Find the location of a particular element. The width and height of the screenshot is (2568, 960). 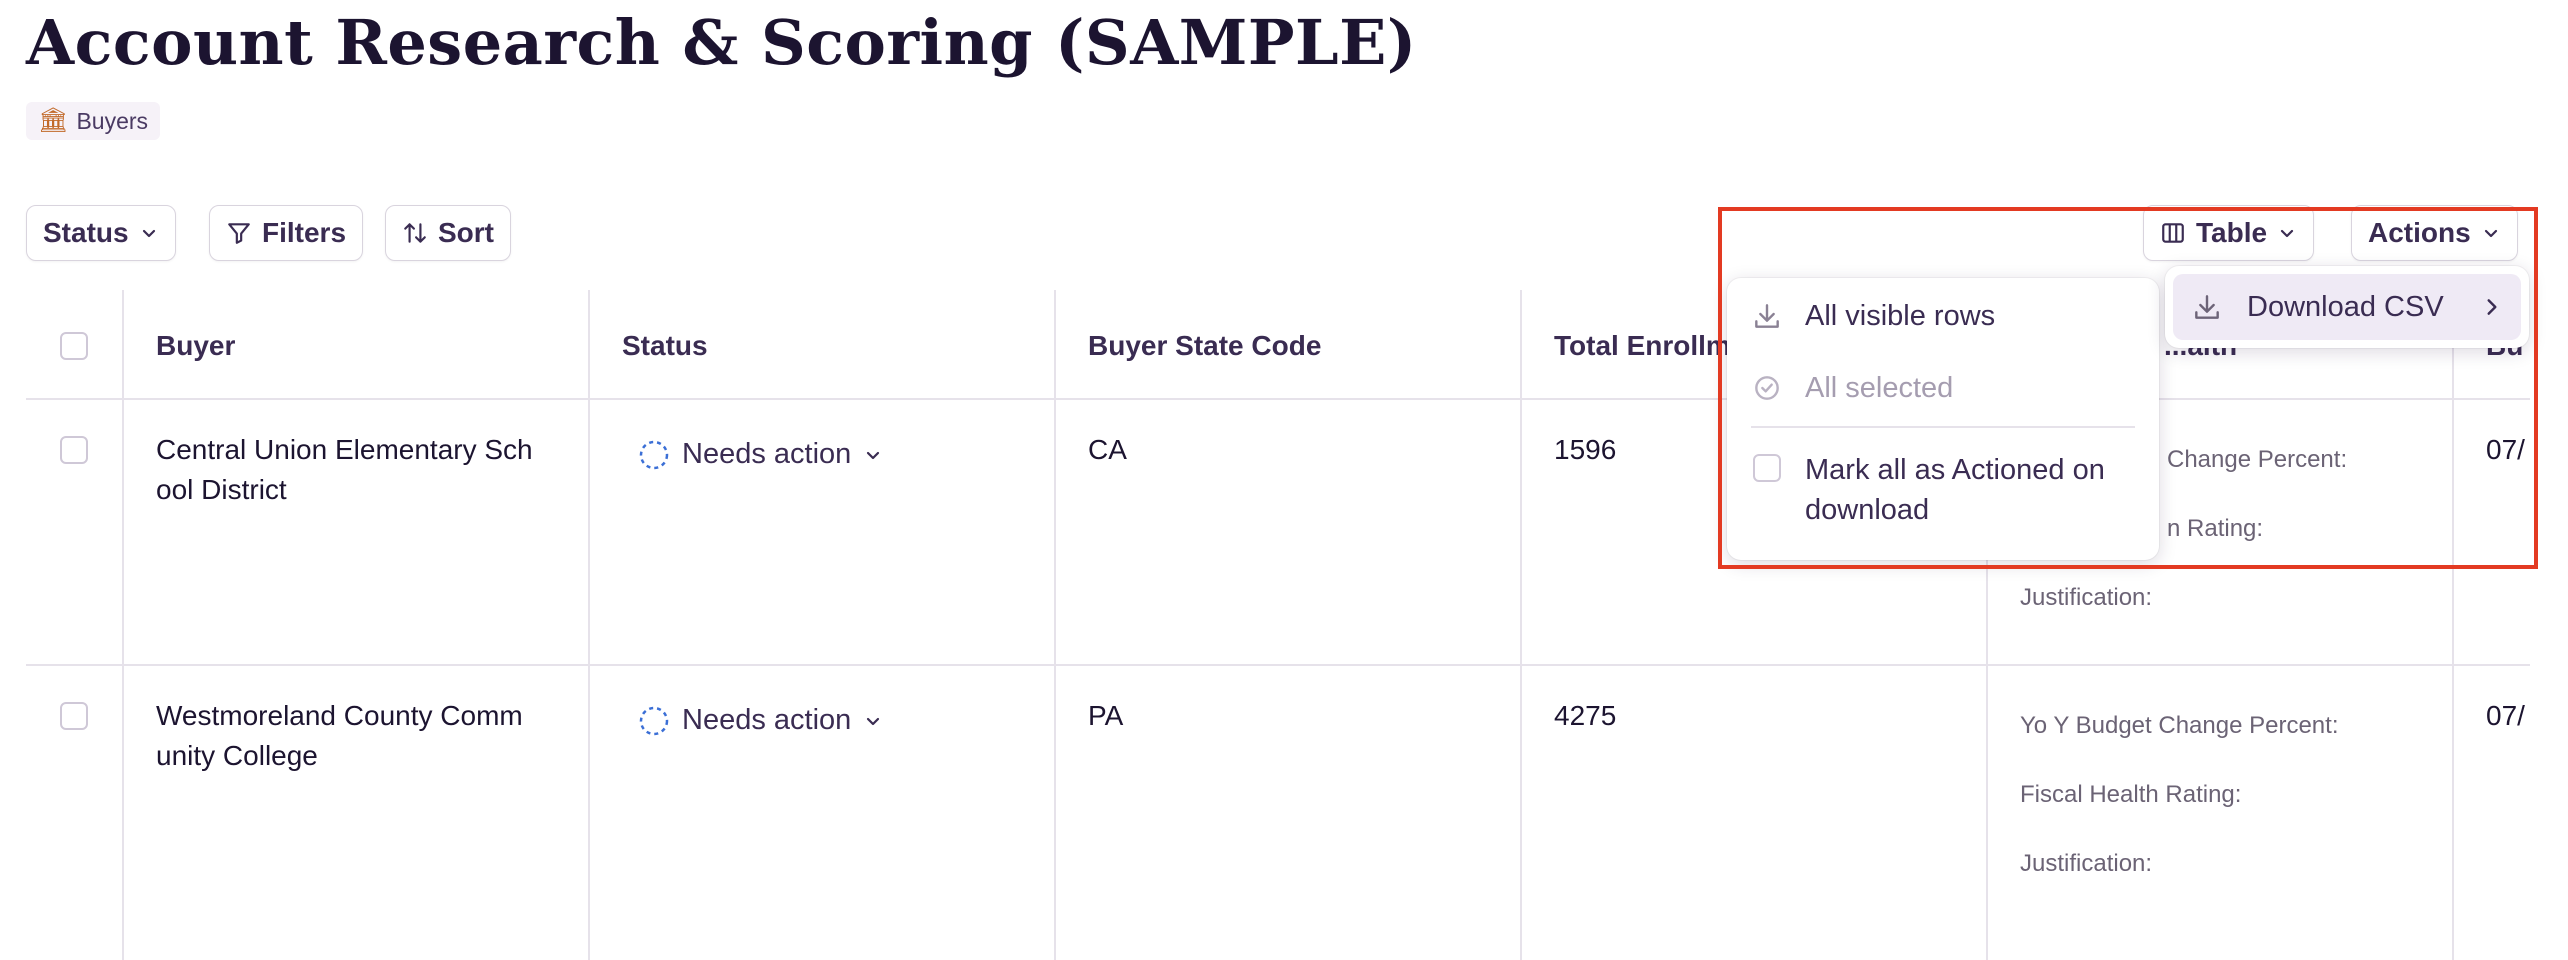

page-title: Account Research & Scoring (SAMPLE) is located at coordinates (721, 42).